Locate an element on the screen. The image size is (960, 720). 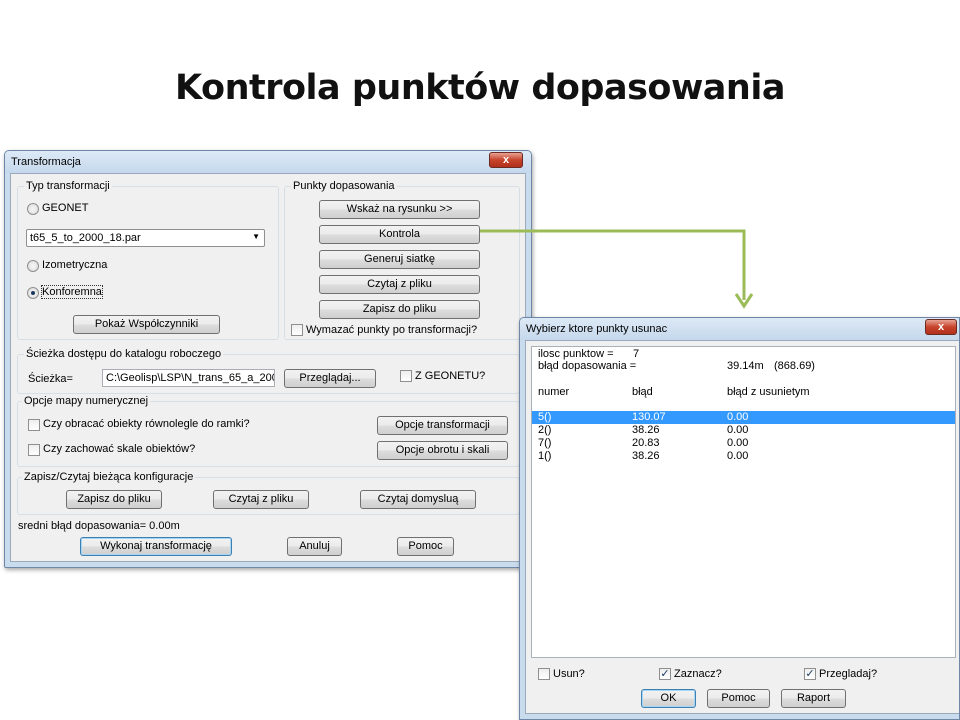
close-button: x is located at coordinates (941, 327).